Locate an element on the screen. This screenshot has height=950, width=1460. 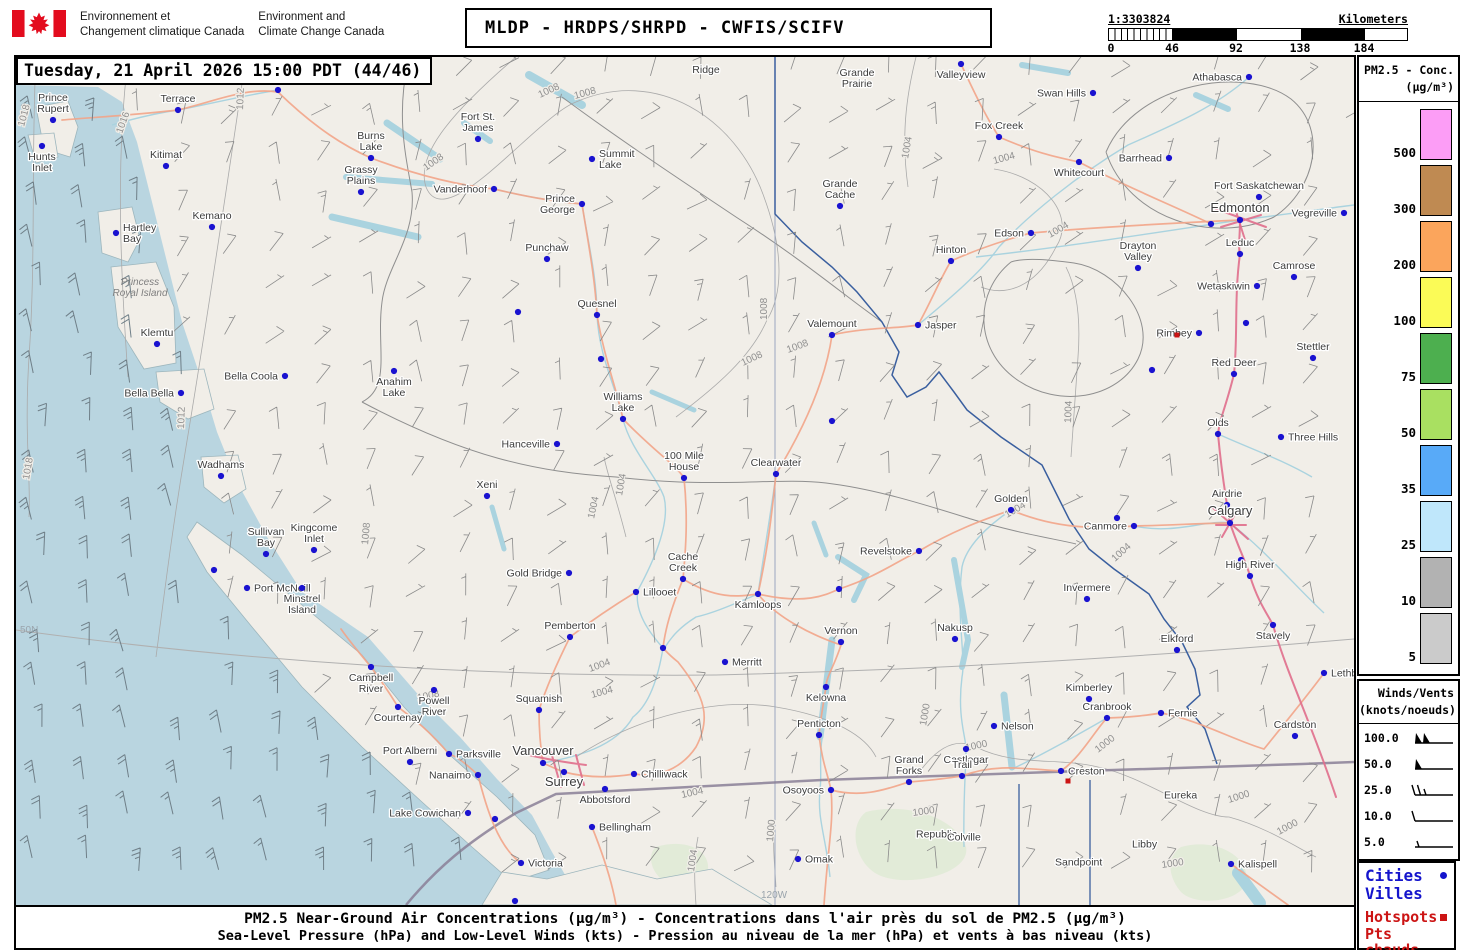
pm25-level-value: 5 is located at coordinates (1412, 656).